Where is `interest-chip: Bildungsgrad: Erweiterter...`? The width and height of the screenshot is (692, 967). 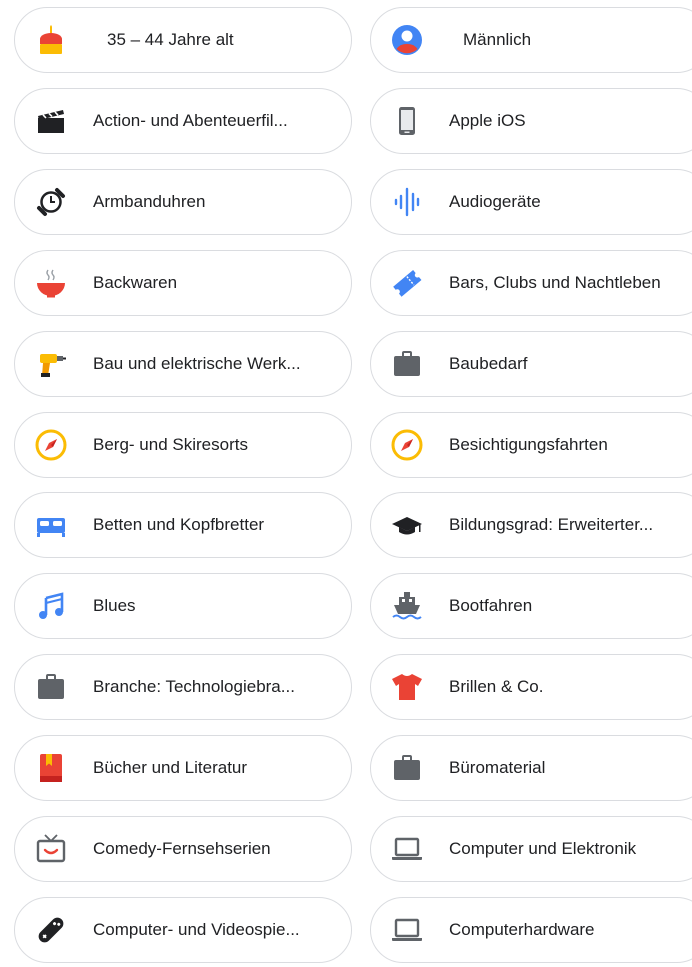 interest-chip: Bildungsgrad: Erweiterter... is located at coordinates (531, 525).